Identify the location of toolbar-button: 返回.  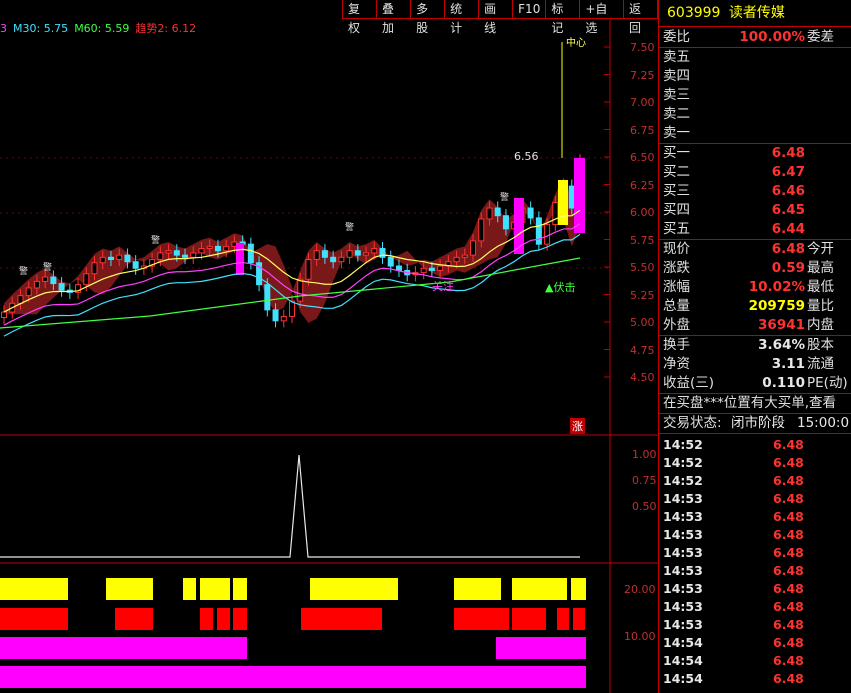
(641, 17).